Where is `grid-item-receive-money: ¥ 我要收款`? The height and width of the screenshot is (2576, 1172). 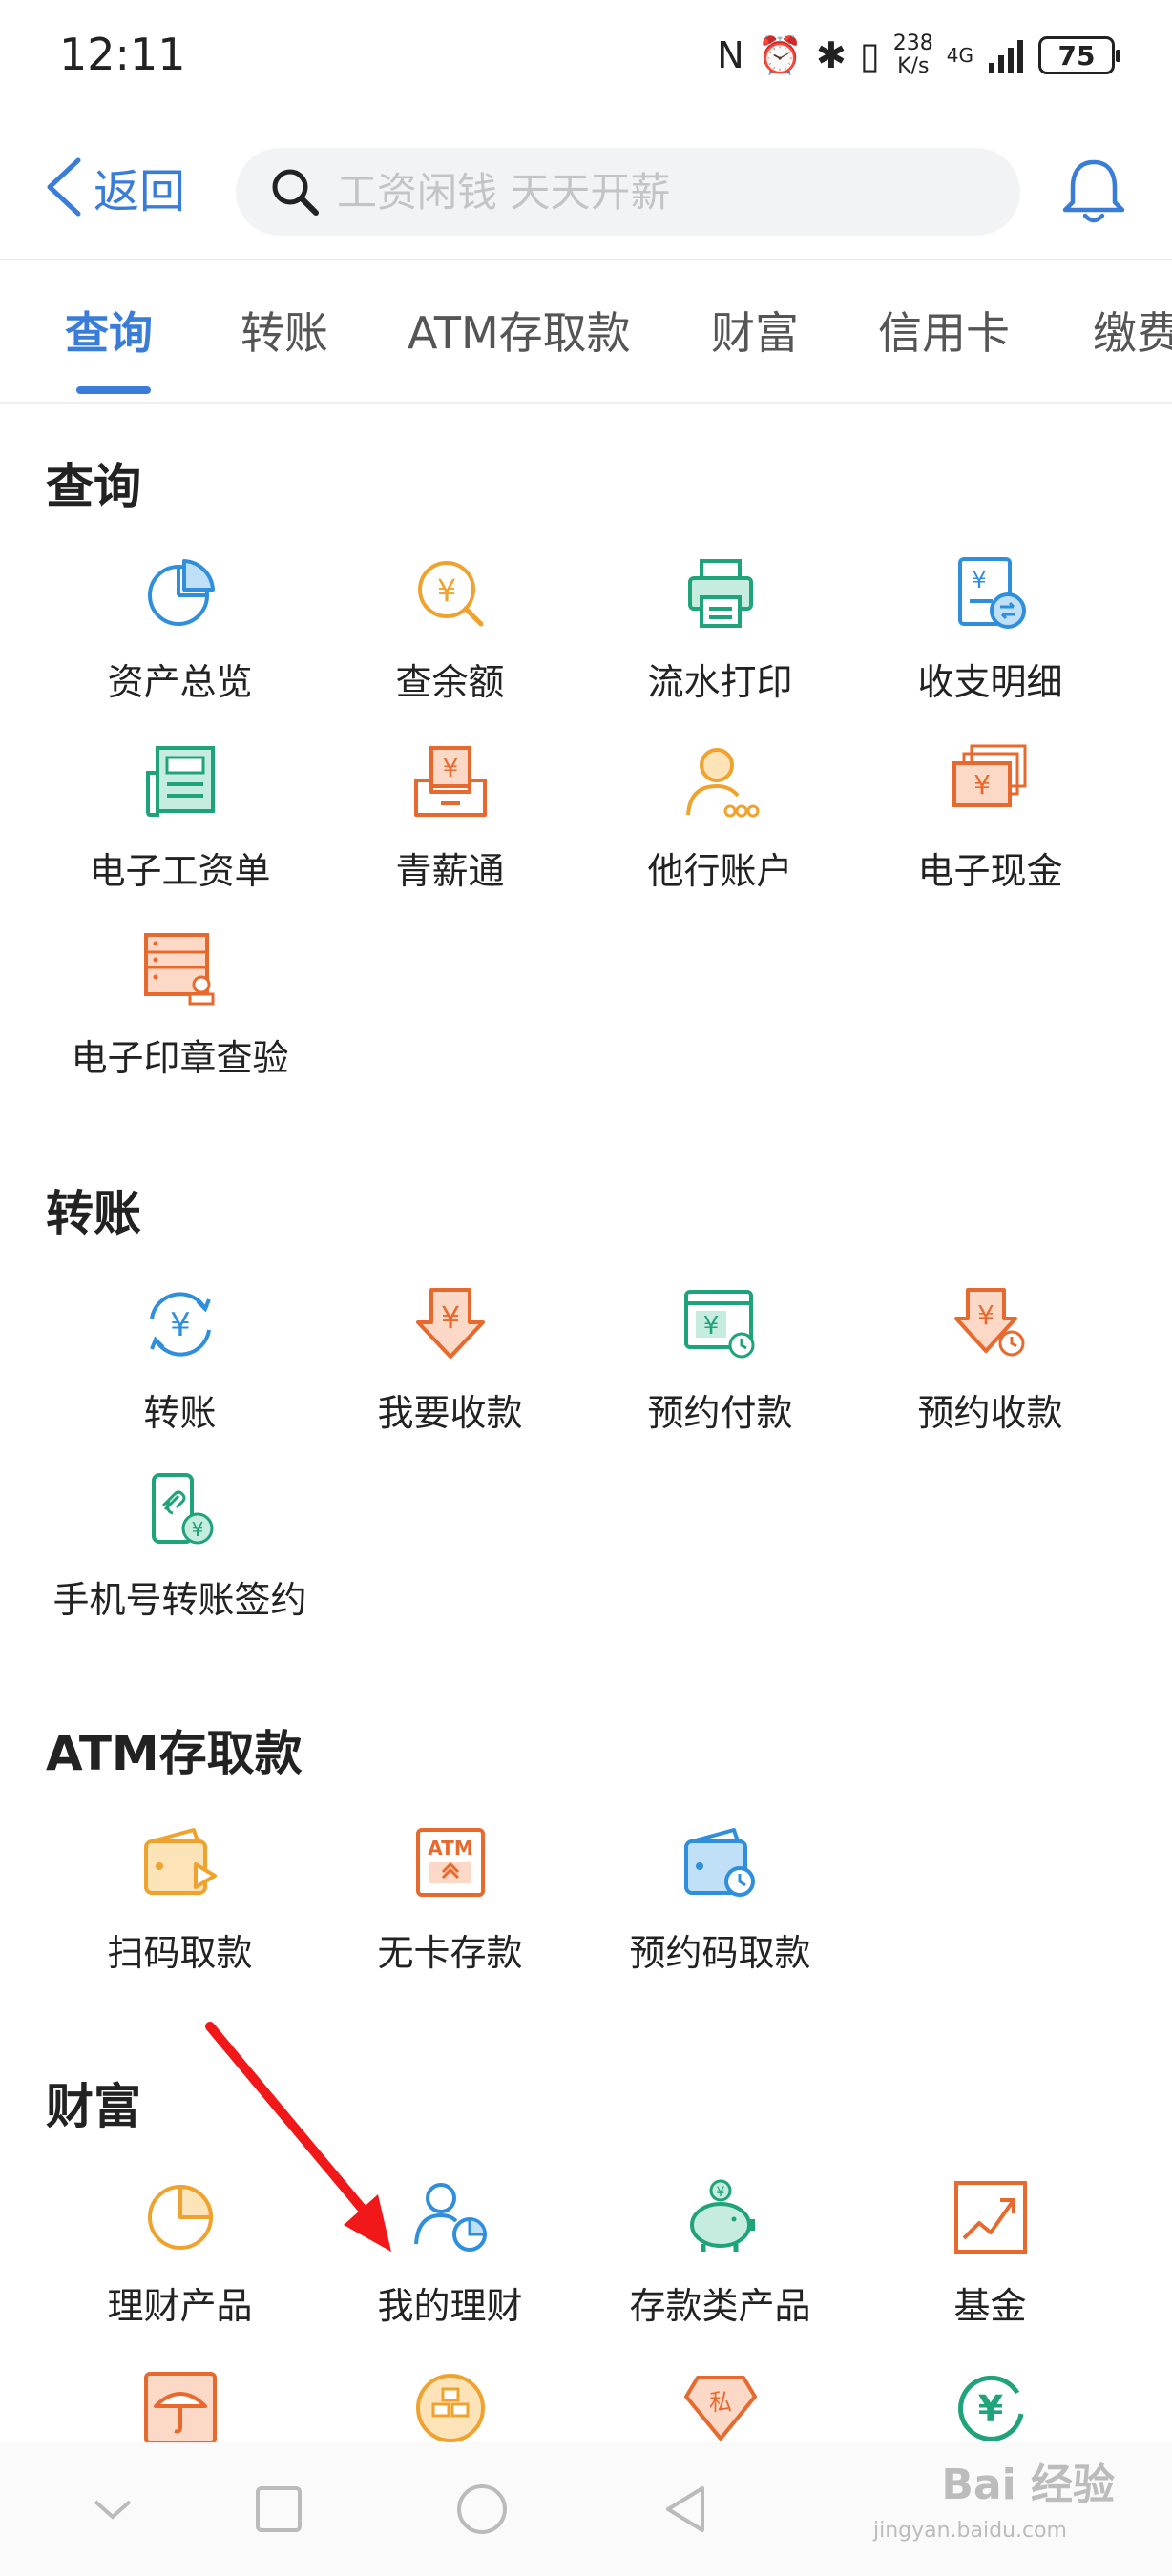
grid-item-receive-money: ¥ 我要收款 is located at coordinates (450, 1365).